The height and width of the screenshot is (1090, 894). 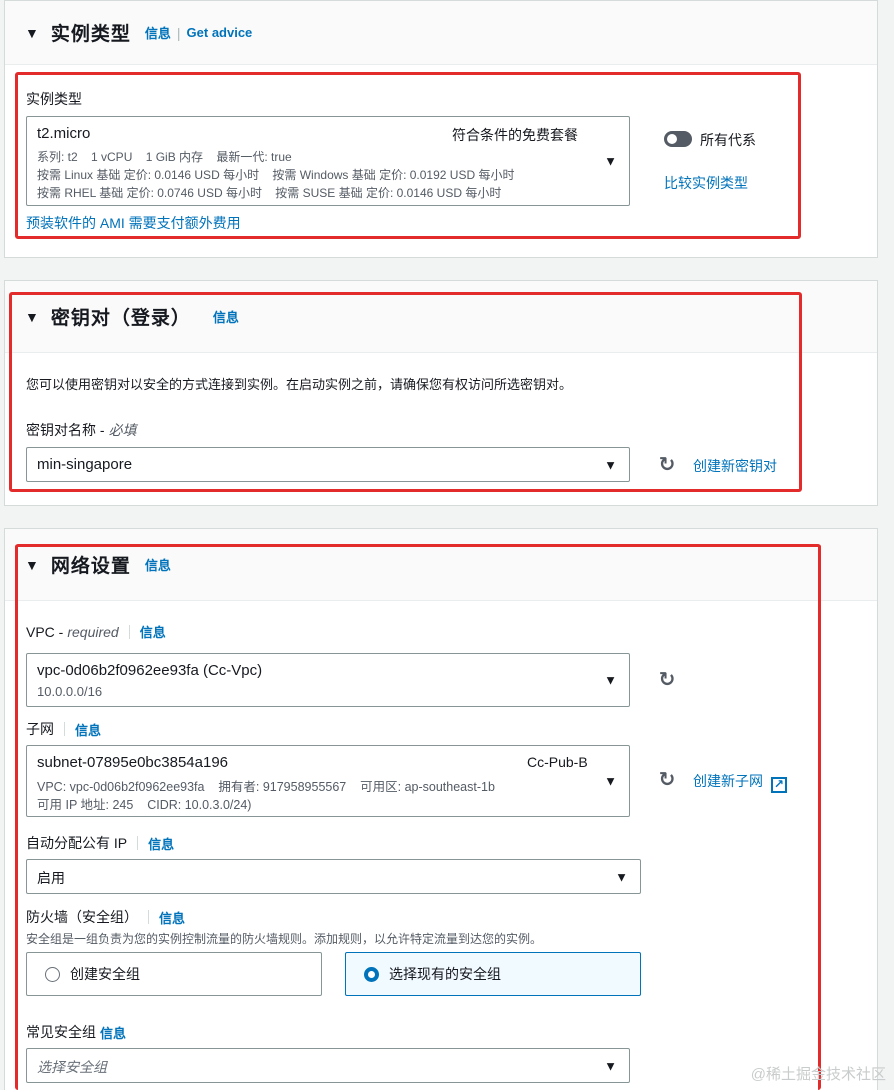 I want to click on subnet-value: subnet-07895e0bc3854a196, so click(x=133, y=762).